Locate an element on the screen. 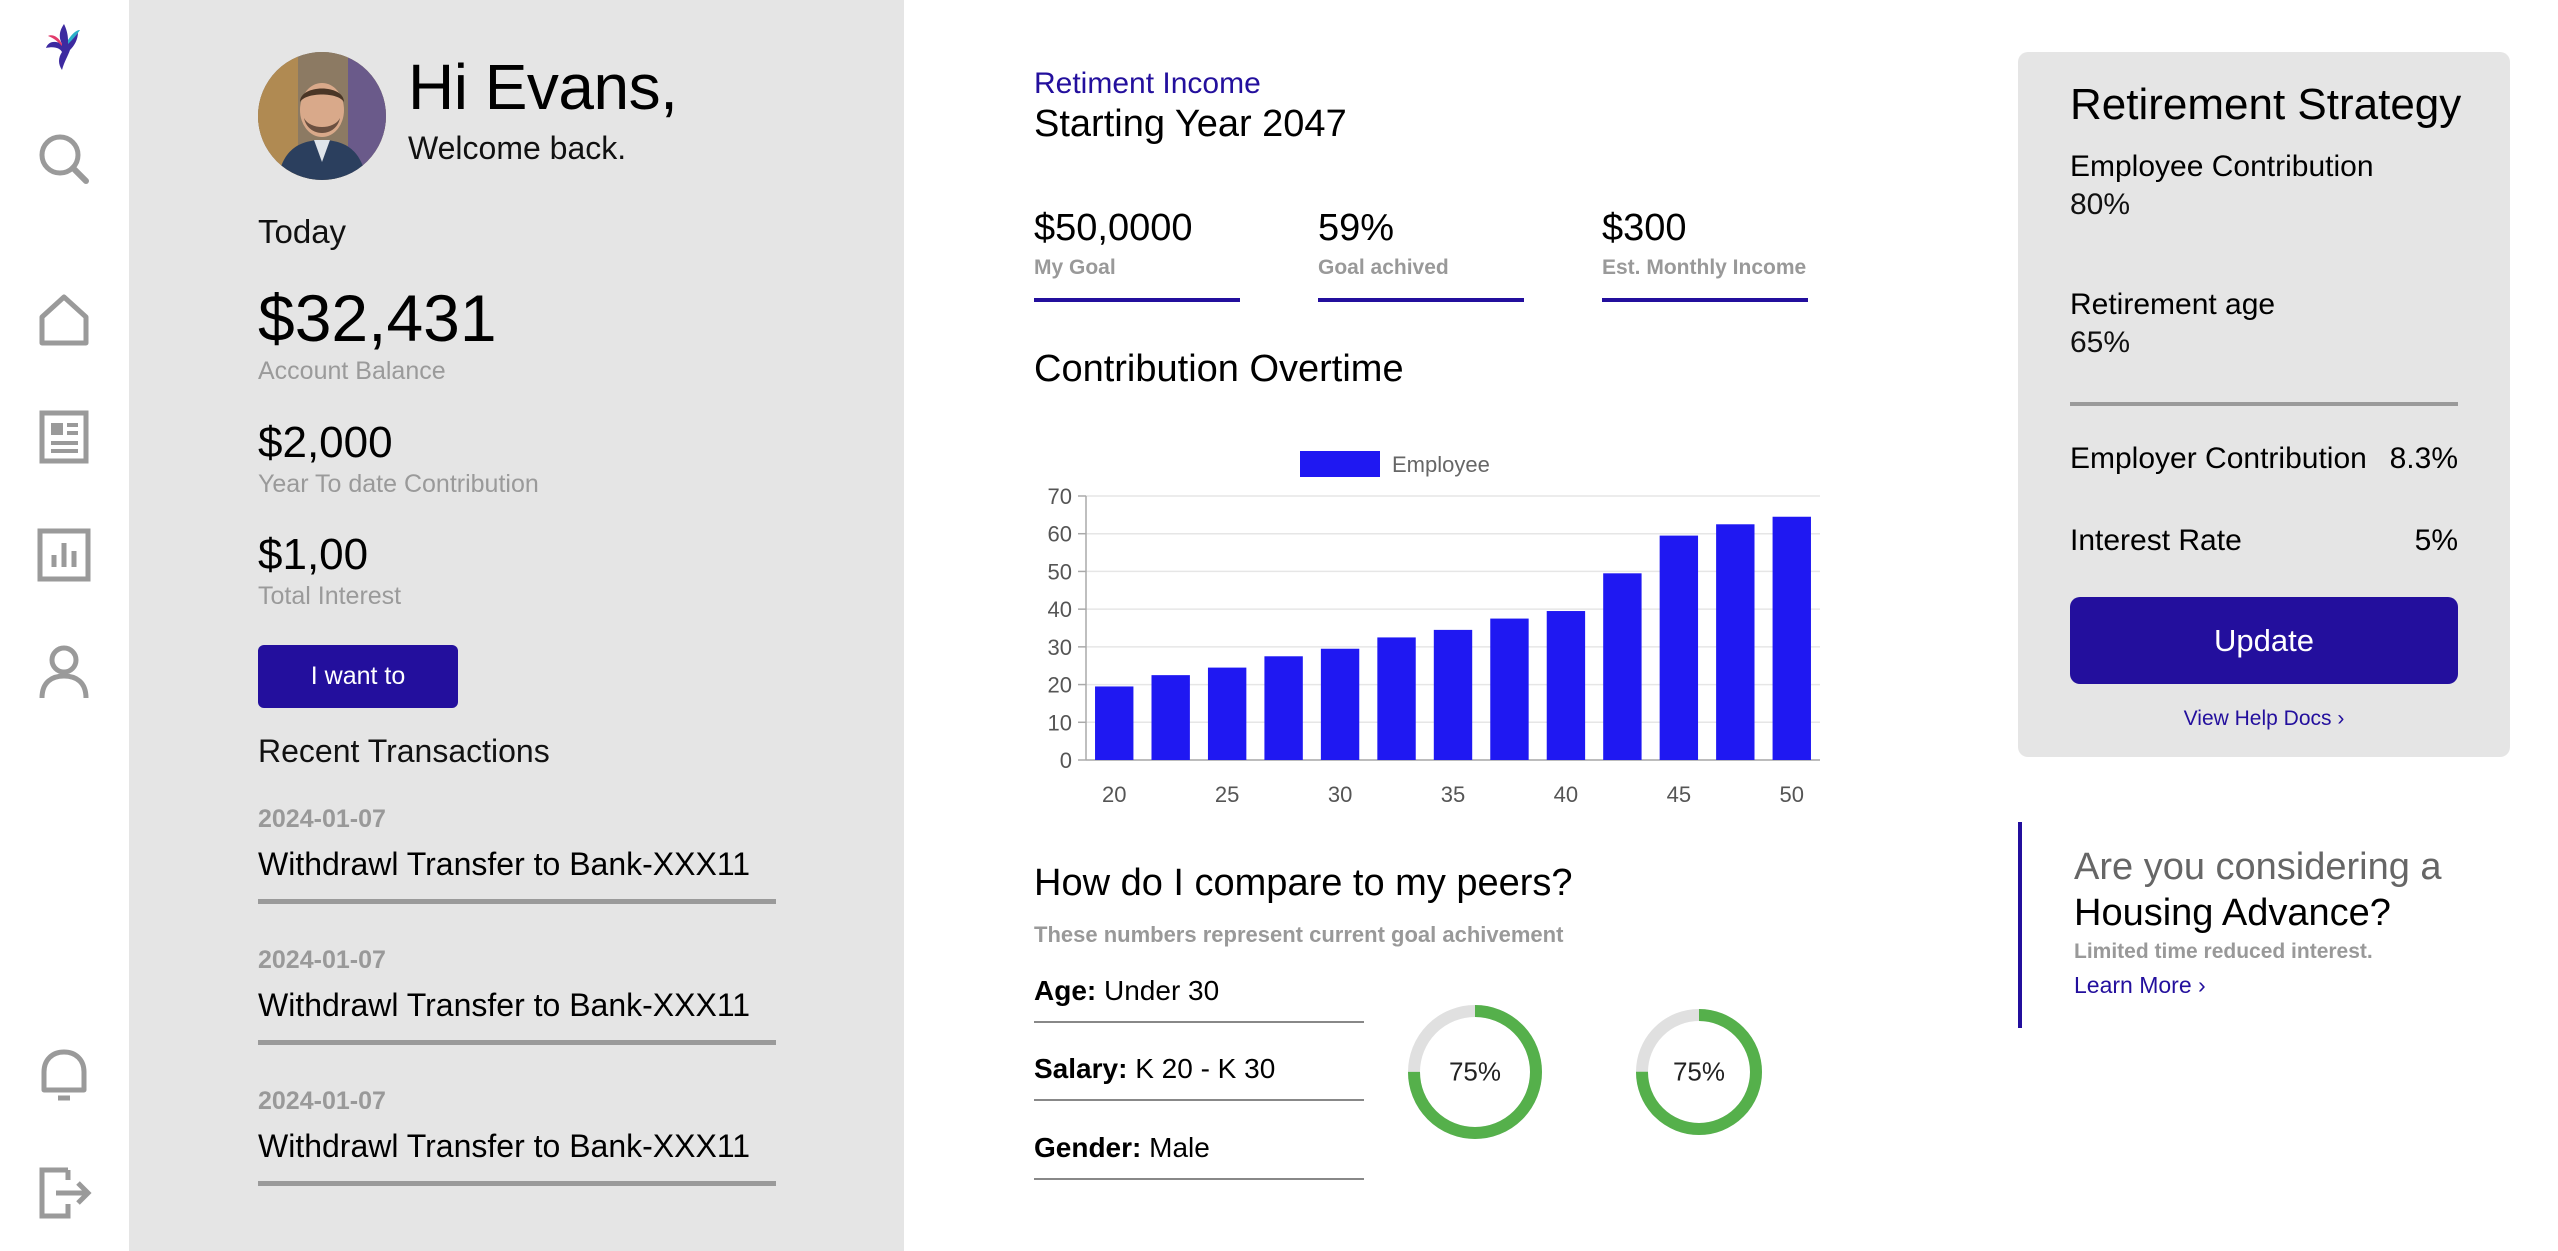 This screenshot has width=2558, height=1251. account-balance-label: Account Balance is located at coordinates (352, 371).